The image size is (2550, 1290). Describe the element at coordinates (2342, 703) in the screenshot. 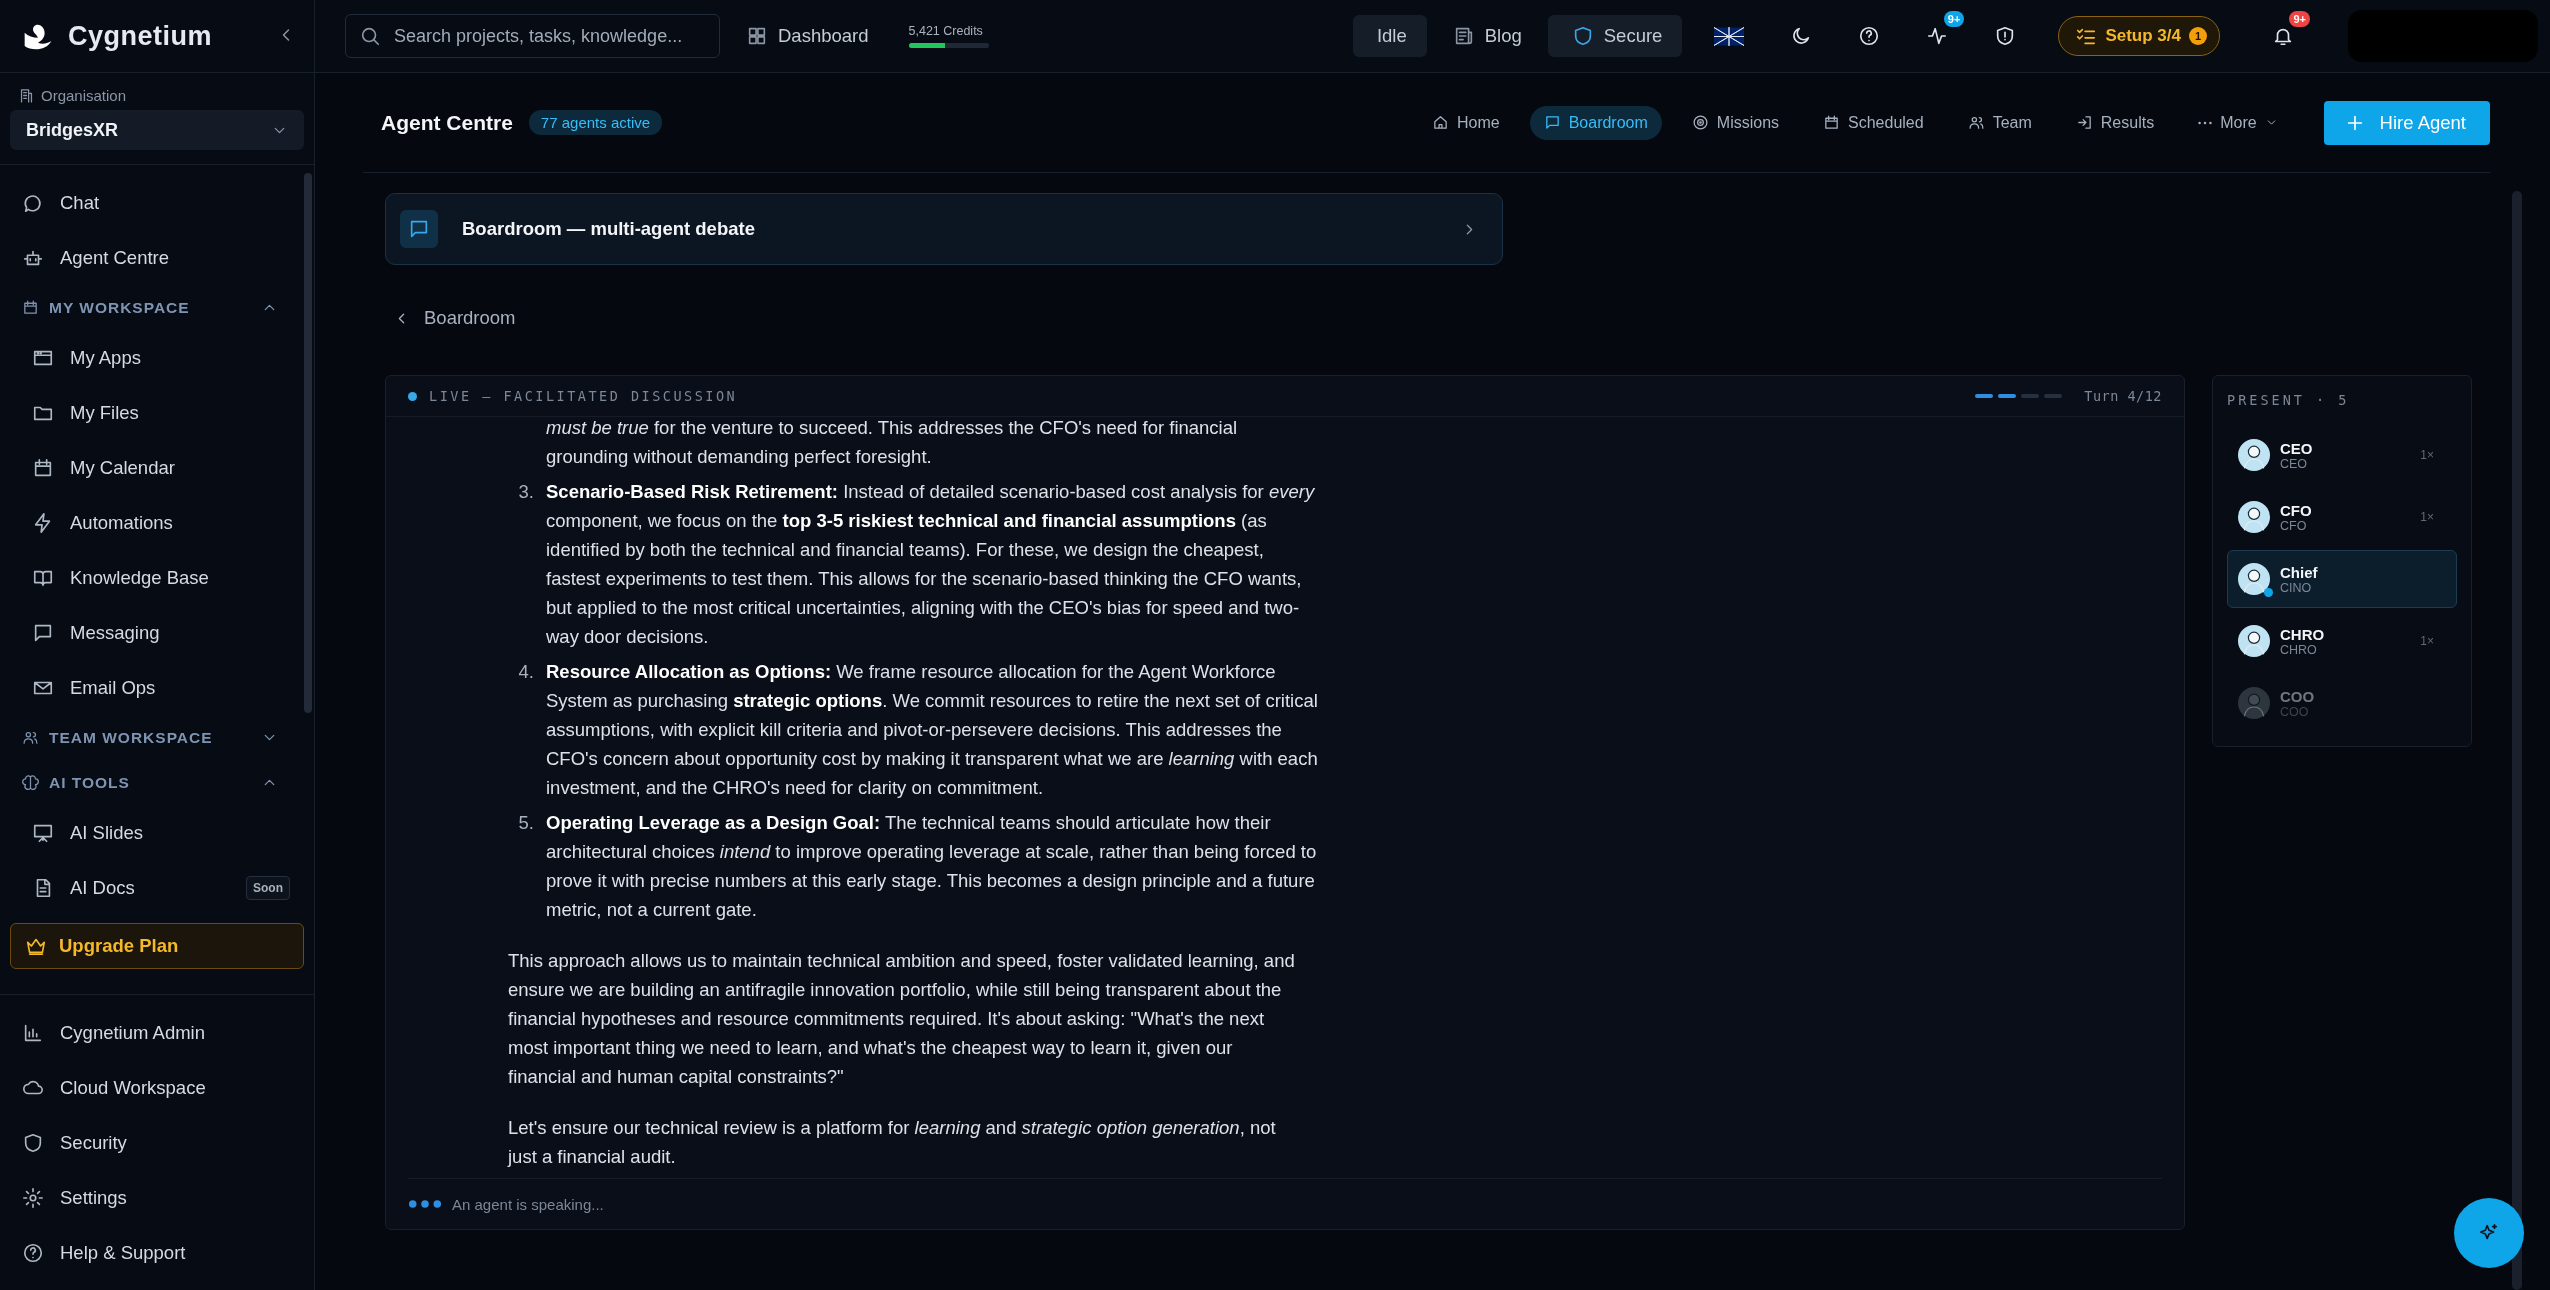

I see `agent-item: COO COO` at that location.